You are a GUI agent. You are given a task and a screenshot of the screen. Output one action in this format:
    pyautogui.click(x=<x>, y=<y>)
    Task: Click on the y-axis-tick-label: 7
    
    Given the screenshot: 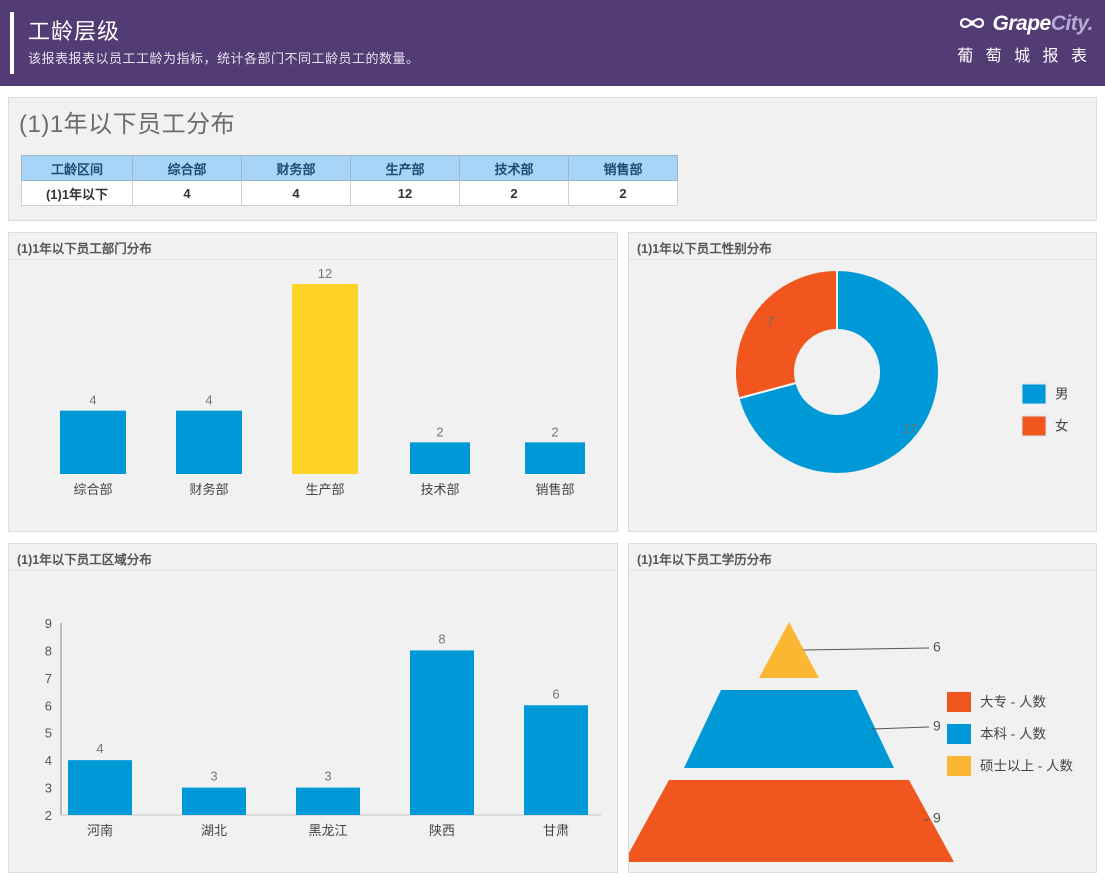 What is the action you would take?
    pyautogui.click(x=48, y=678)
    